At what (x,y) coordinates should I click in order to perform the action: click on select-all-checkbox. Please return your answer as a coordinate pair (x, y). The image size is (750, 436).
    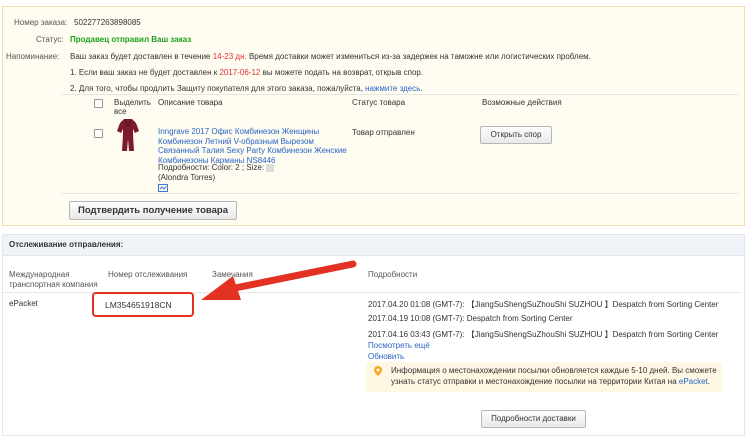
    Looking at the image, I should click on (98, 103).